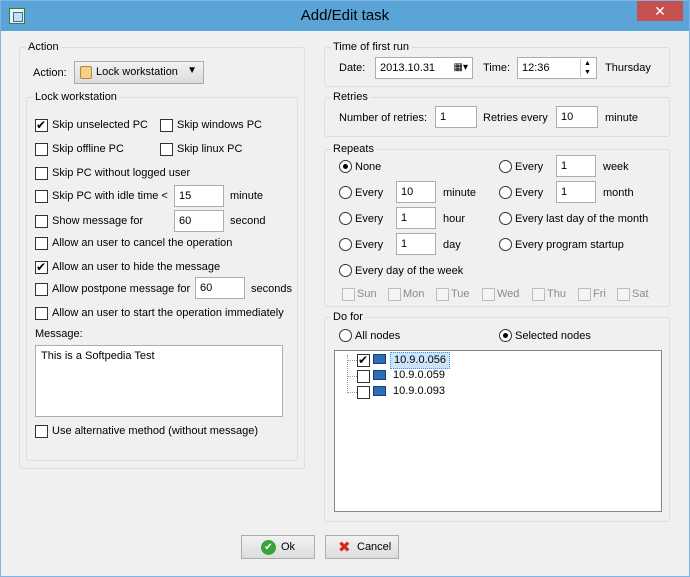 The width and height of the screenshot is (690, 577). Describe the element at coordinates (352, 360) in the screenshot. I see `tree-branch` at that location.